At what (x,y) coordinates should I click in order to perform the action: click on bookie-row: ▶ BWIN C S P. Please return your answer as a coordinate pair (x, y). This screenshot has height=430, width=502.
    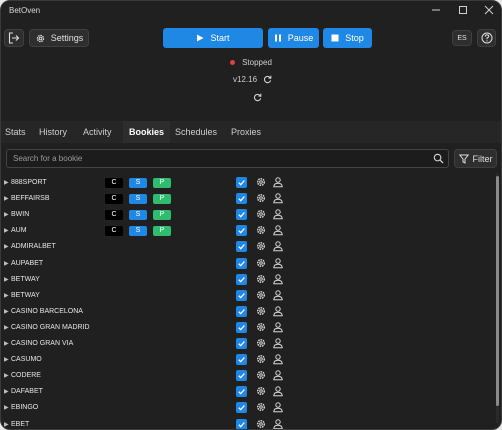
    Looking at the image, I should click on (248, 215).